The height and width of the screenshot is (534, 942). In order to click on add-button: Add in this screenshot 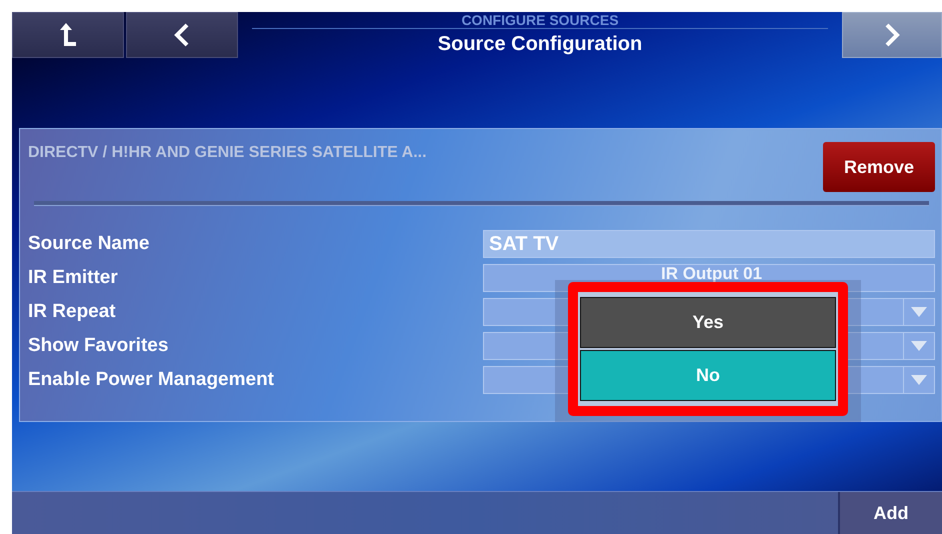, I will do `click(890, 513)`.